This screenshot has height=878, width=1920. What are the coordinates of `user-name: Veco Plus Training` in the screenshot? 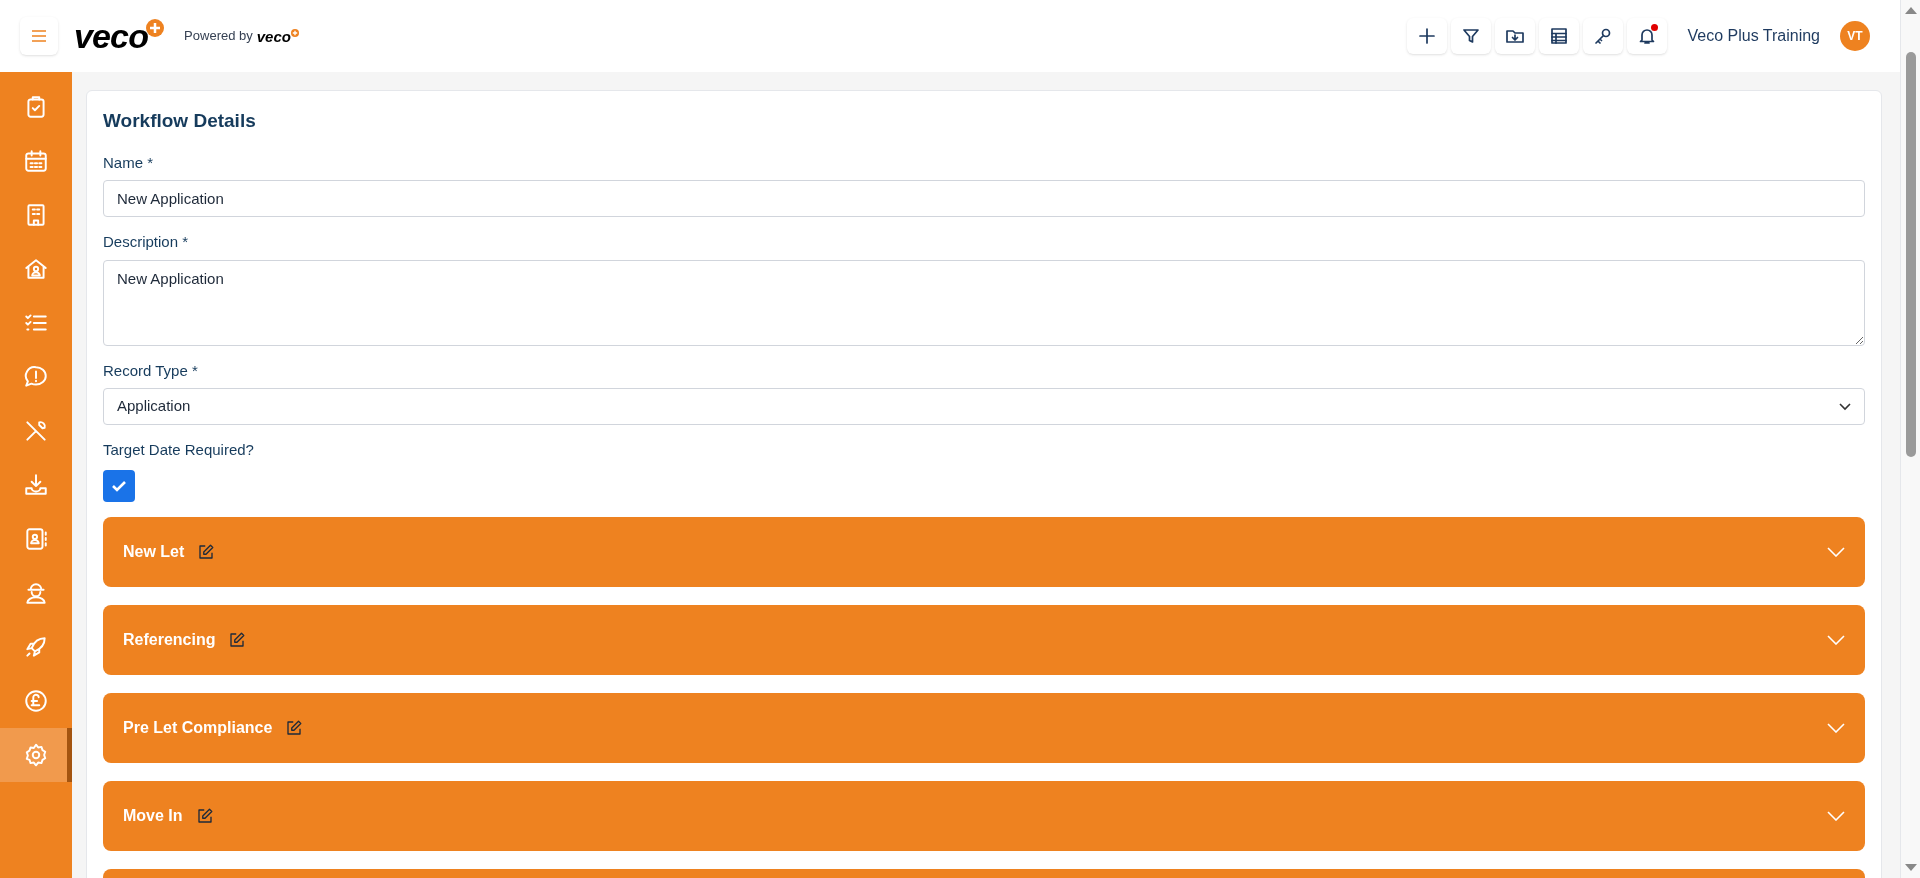 It's located at (1753, 36).